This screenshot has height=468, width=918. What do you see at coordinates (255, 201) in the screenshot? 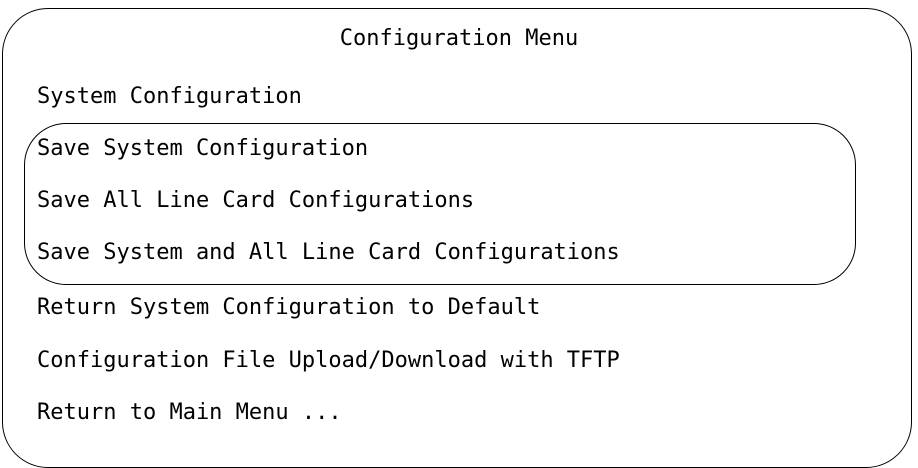
I see `menu-item-save-all-line-card-configurations: Save All Line Card Configurations` at bounding box center [255, 201].